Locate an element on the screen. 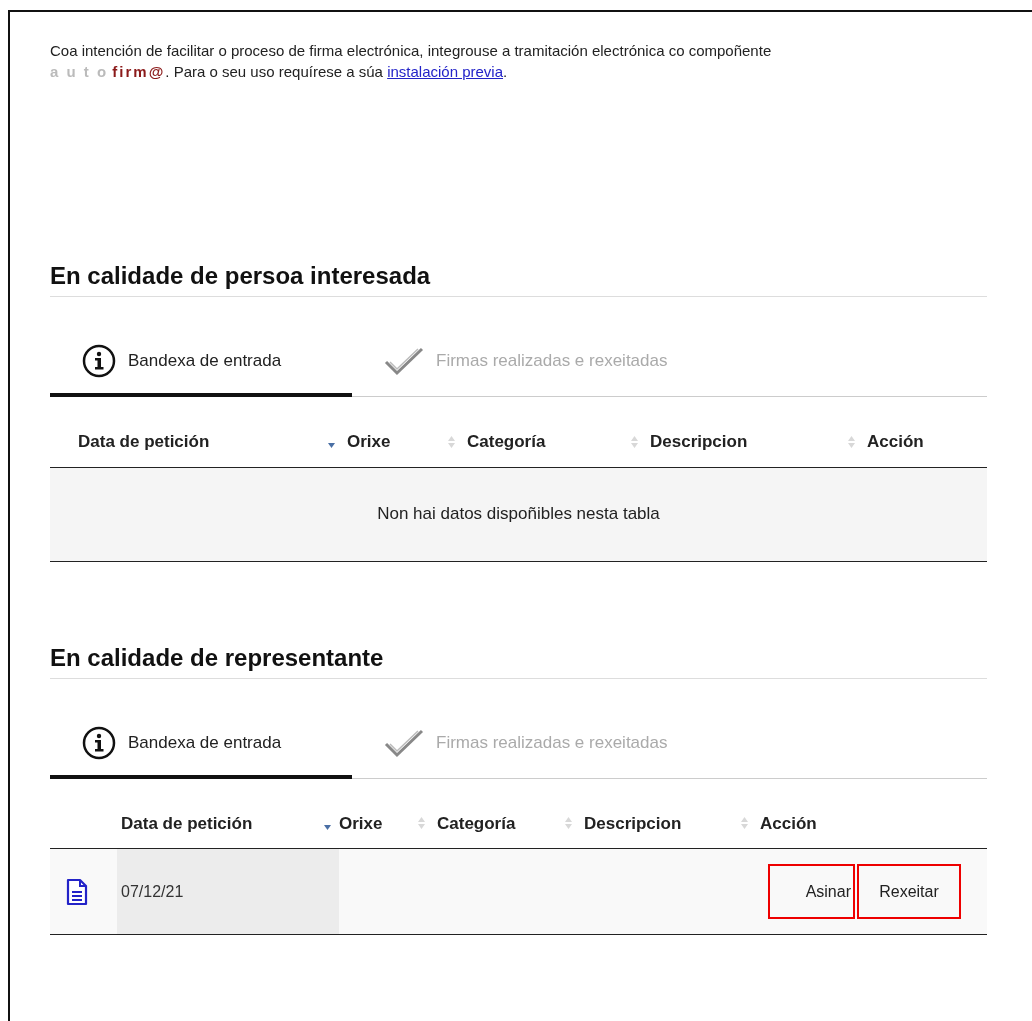 The width and height of the screenshot is (1032, 1021). table-cell: 07/12/21 is located at coordinates (228, 891).